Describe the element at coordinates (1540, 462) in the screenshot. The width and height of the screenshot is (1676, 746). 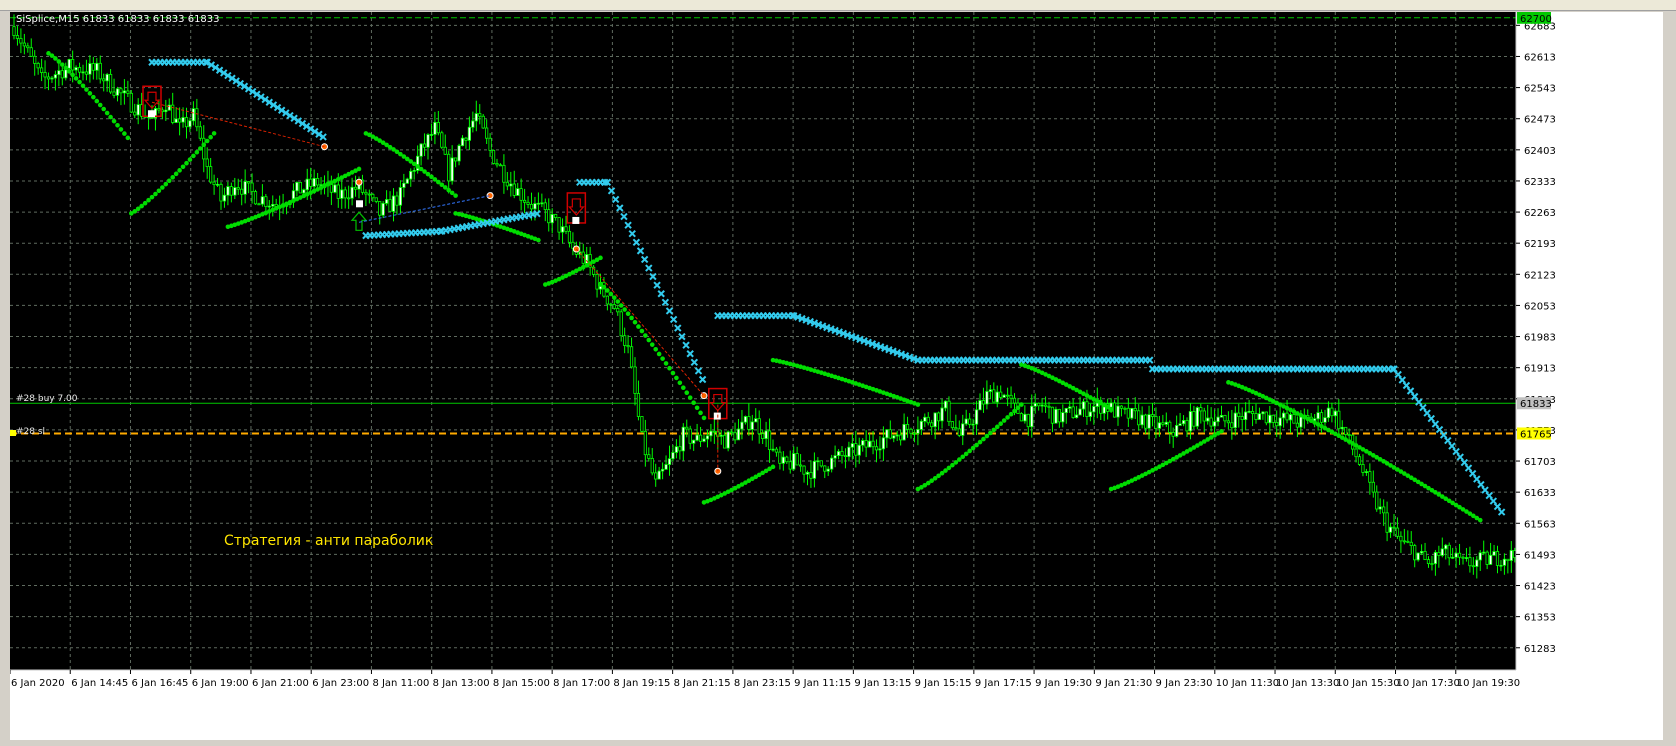
I see `price-tick-label: 61703` at that location.